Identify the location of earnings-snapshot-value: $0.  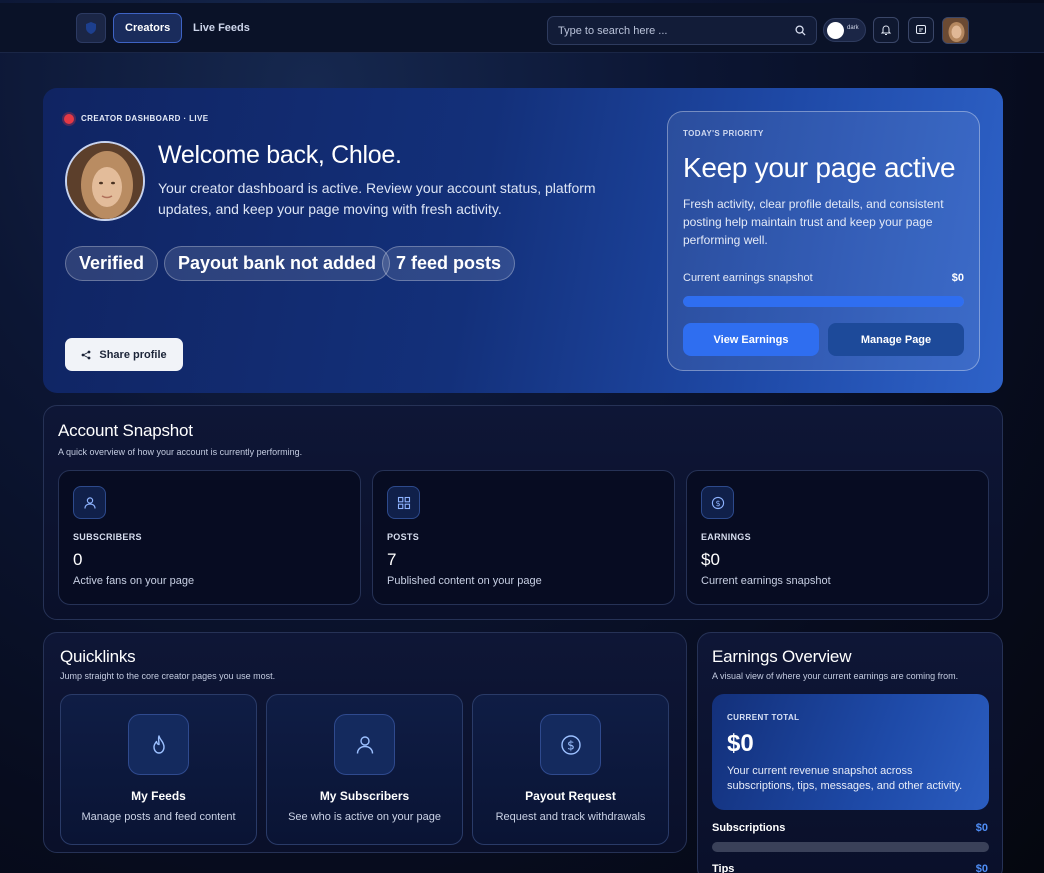
(957, 278).